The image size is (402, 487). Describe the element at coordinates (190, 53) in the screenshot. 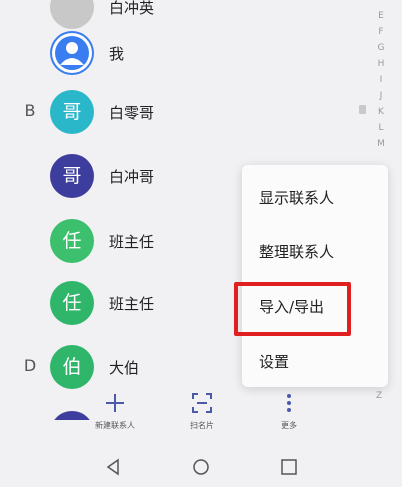

I see `contact-row: 我` at that location.